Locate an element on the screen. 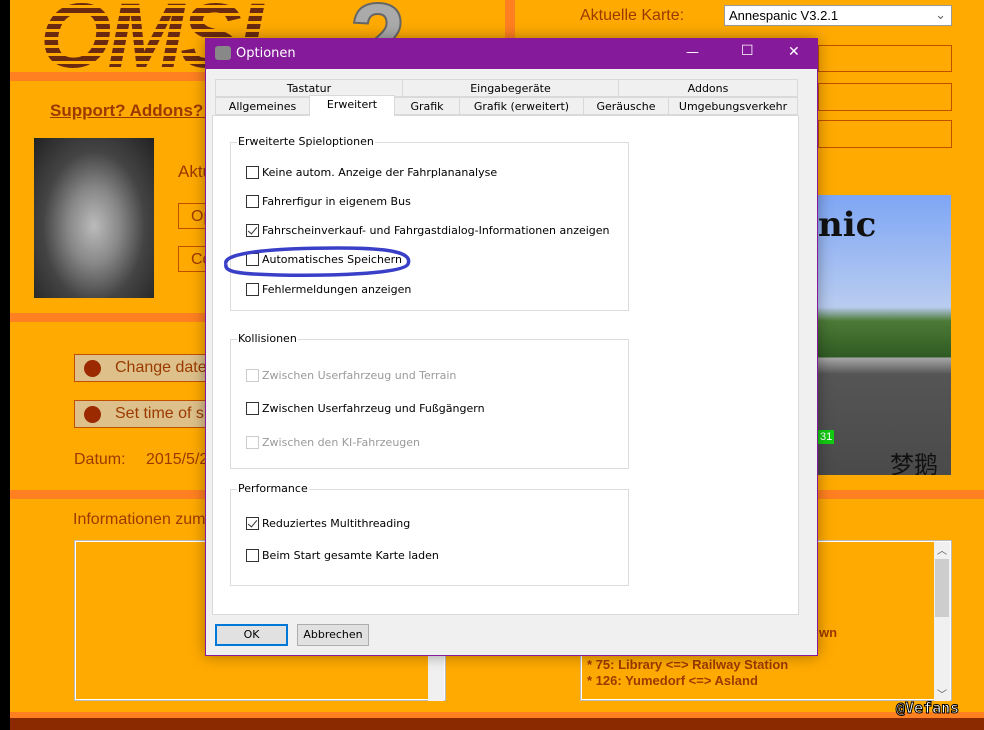  tab-geraeusche: Geräusche is located at coordinates (626, 106).